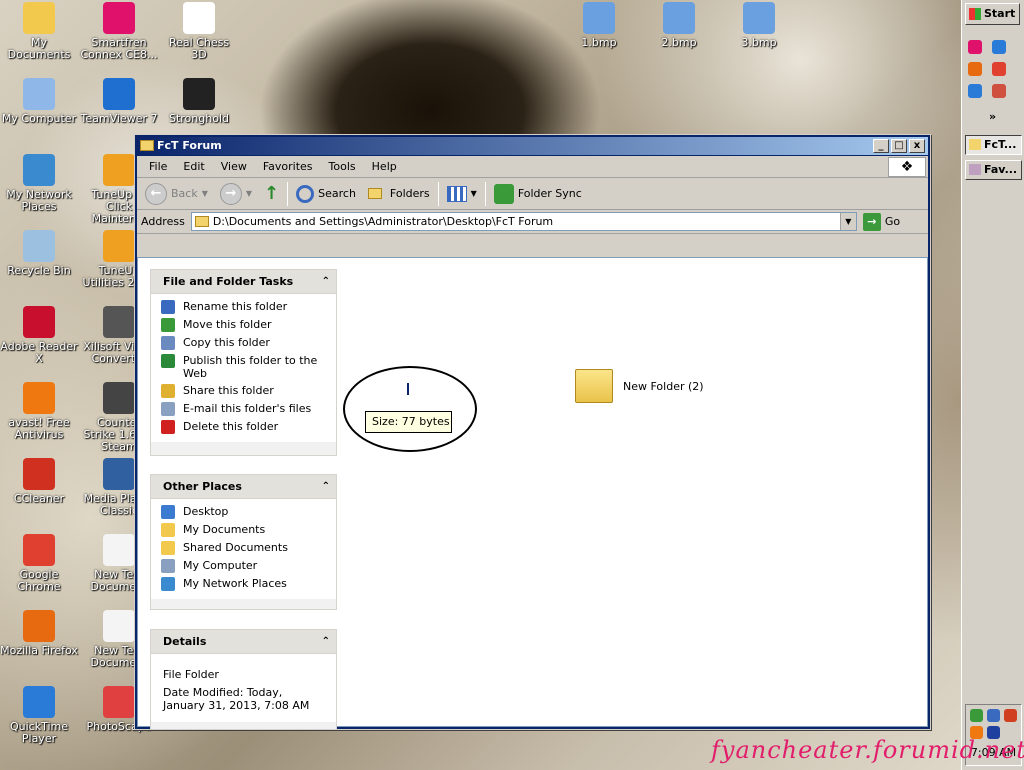  Describe the element at coordinates (39, 732) in the screenshot. I see `desktop-icon-label: QuickTime Player` at that location.